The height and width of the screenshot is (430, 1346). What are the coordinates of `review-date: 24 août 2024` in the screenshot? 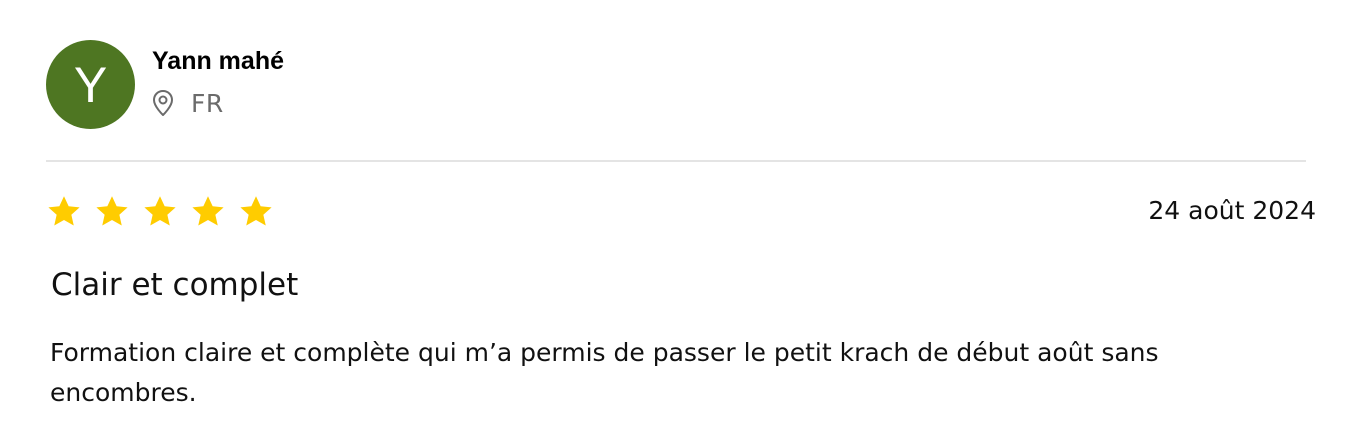 It's located at (1232, 210).